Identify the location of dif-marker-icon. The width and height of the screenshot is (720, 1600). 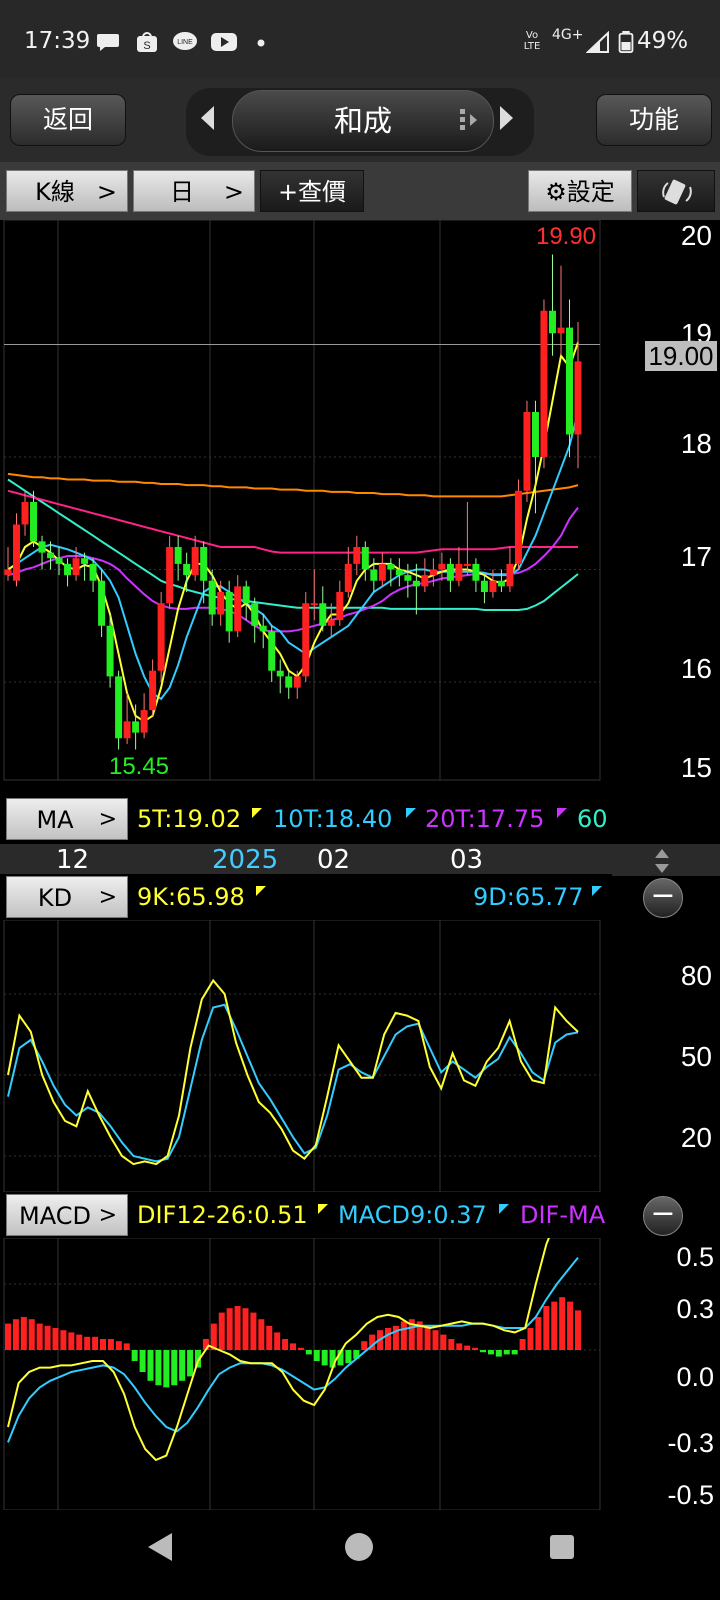
(323, 1209).